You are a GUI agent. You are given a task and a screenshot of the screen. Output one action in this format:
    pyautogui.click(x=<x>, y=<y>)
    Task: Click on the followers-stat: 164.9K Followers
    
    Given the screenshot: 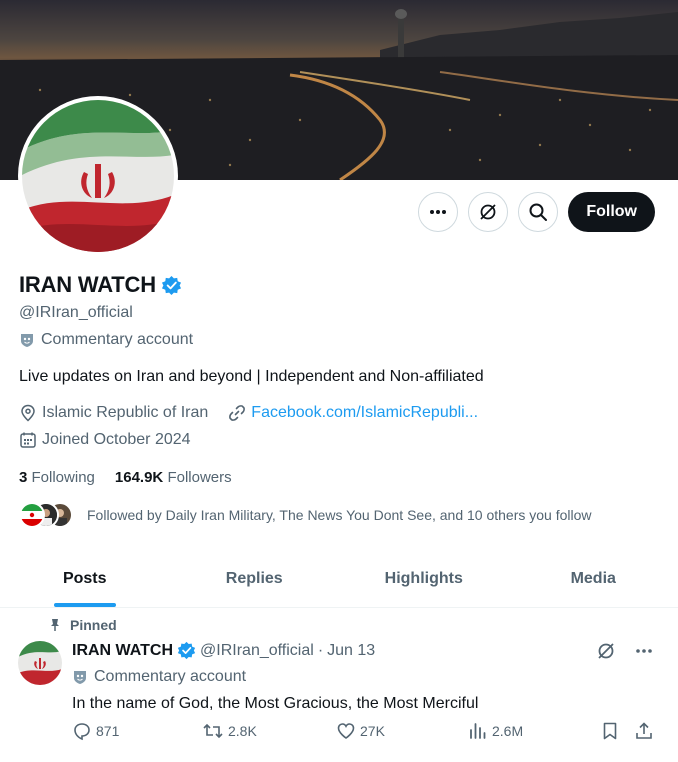 What is the action you would take?
    pyautogui.click(x=173, y=477)
    